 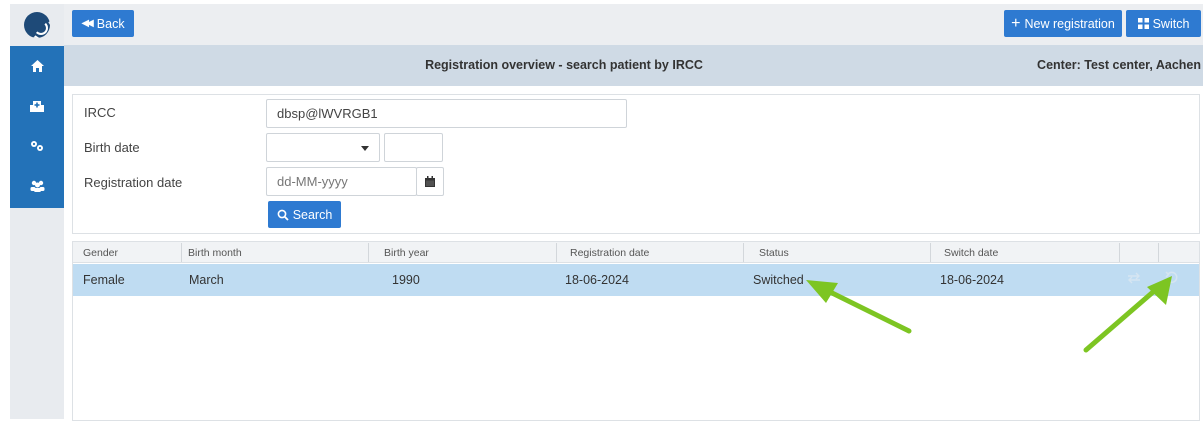 What do you see at coordinates (859, 307) in the screenshot?
I see `status-annotation-arrow` at bounding box center [859, 307].